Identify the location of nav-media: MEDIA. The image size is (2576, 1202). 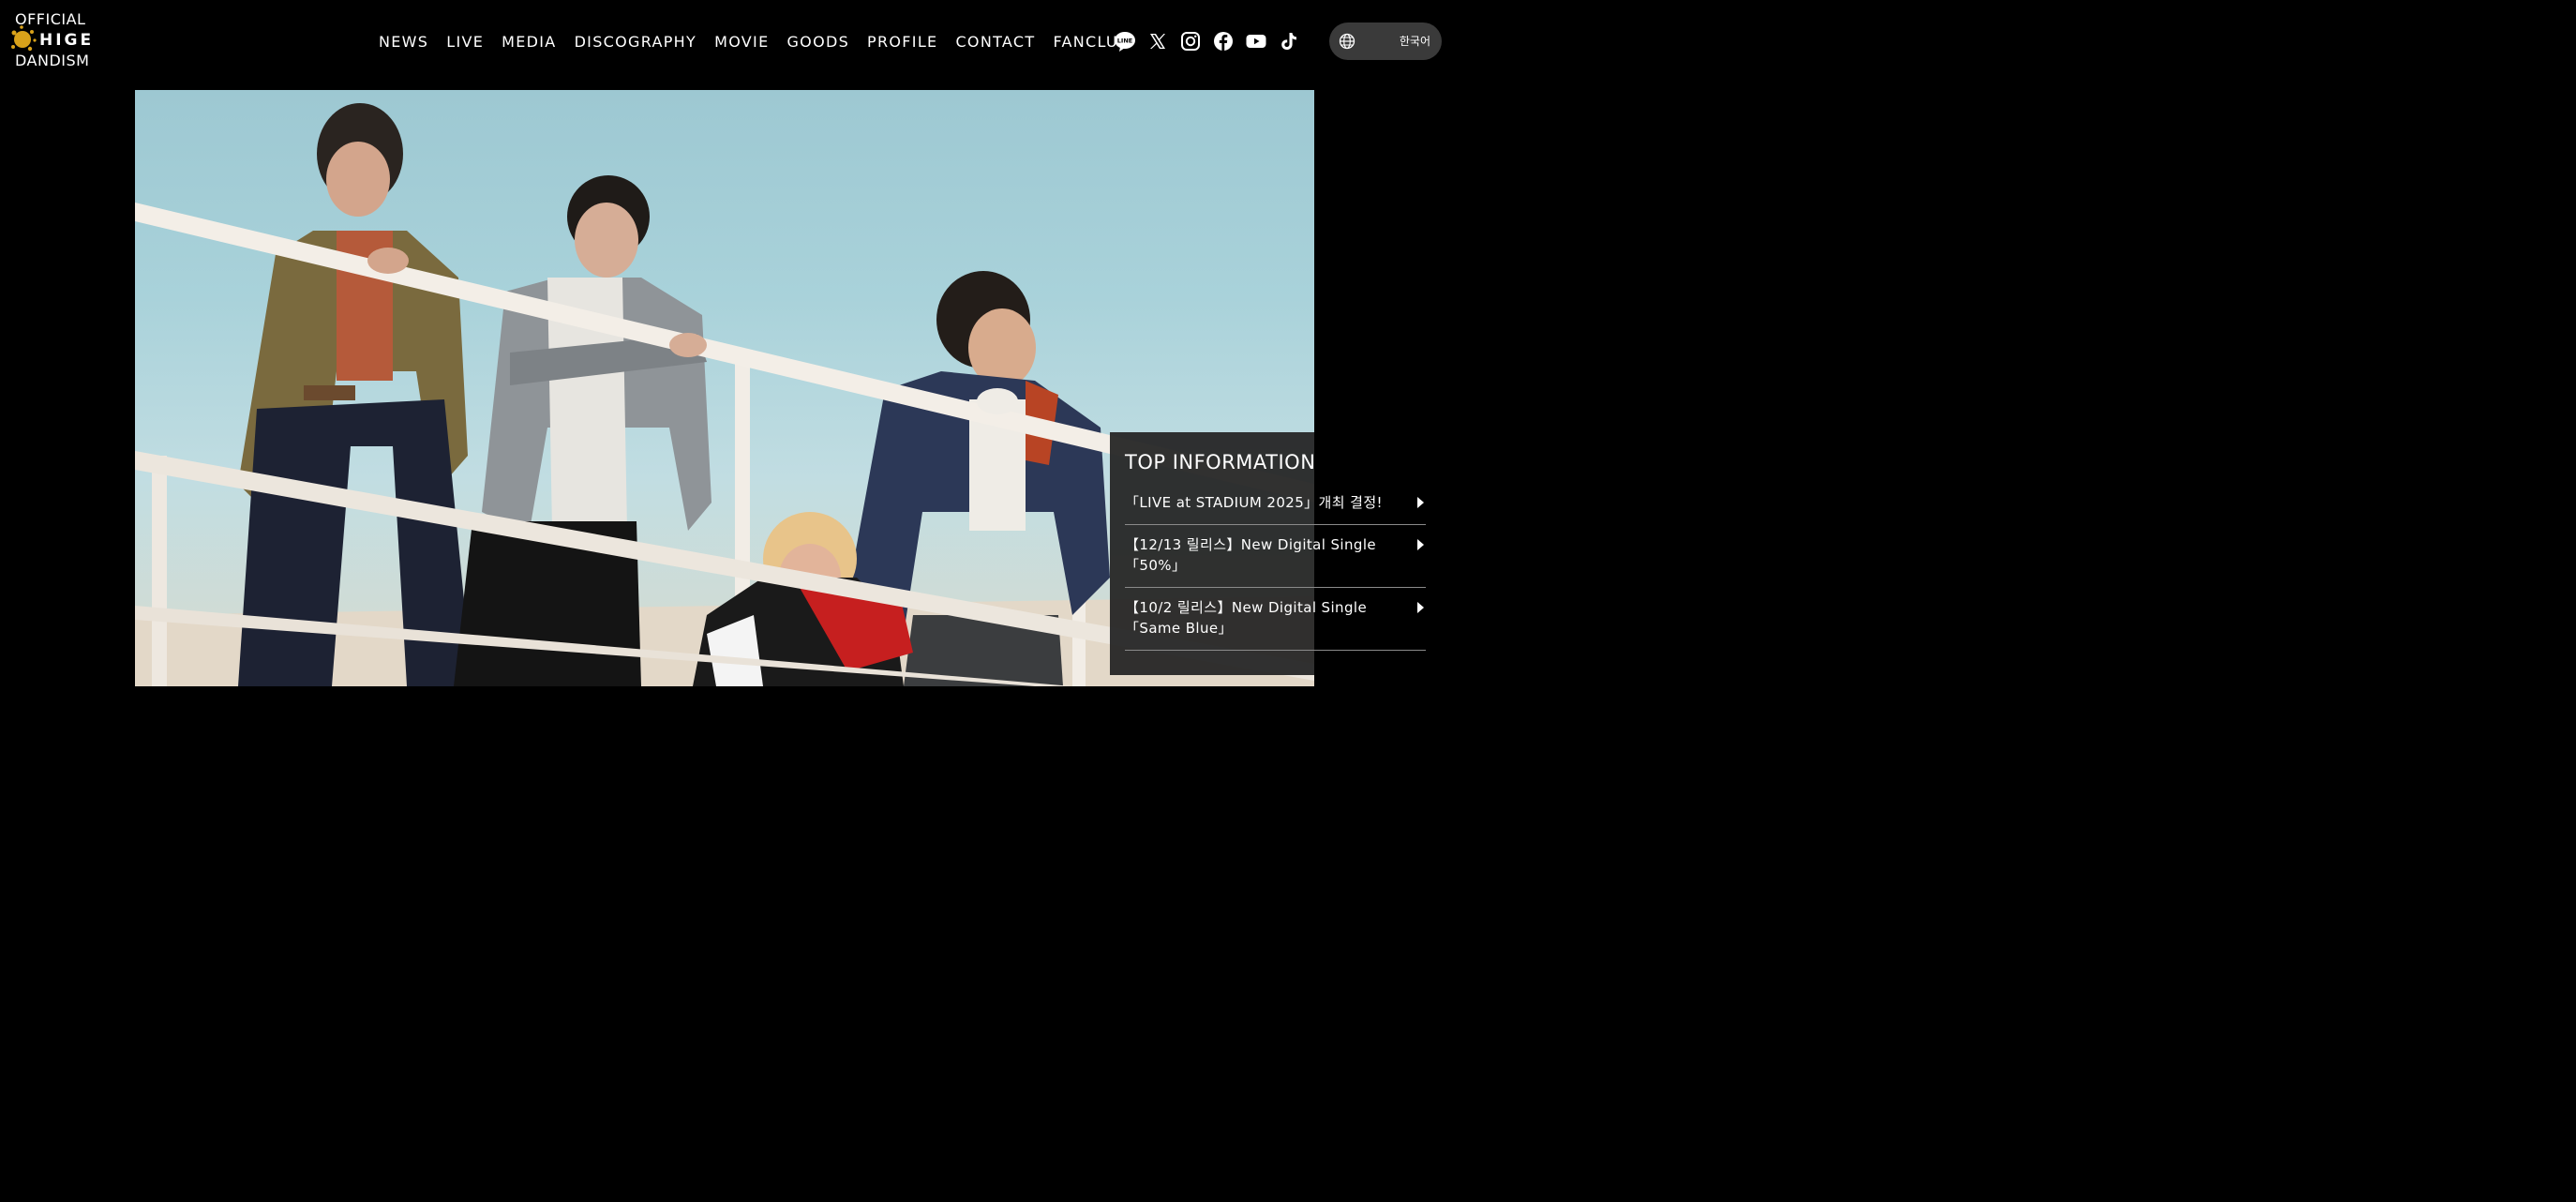
(529, 42).